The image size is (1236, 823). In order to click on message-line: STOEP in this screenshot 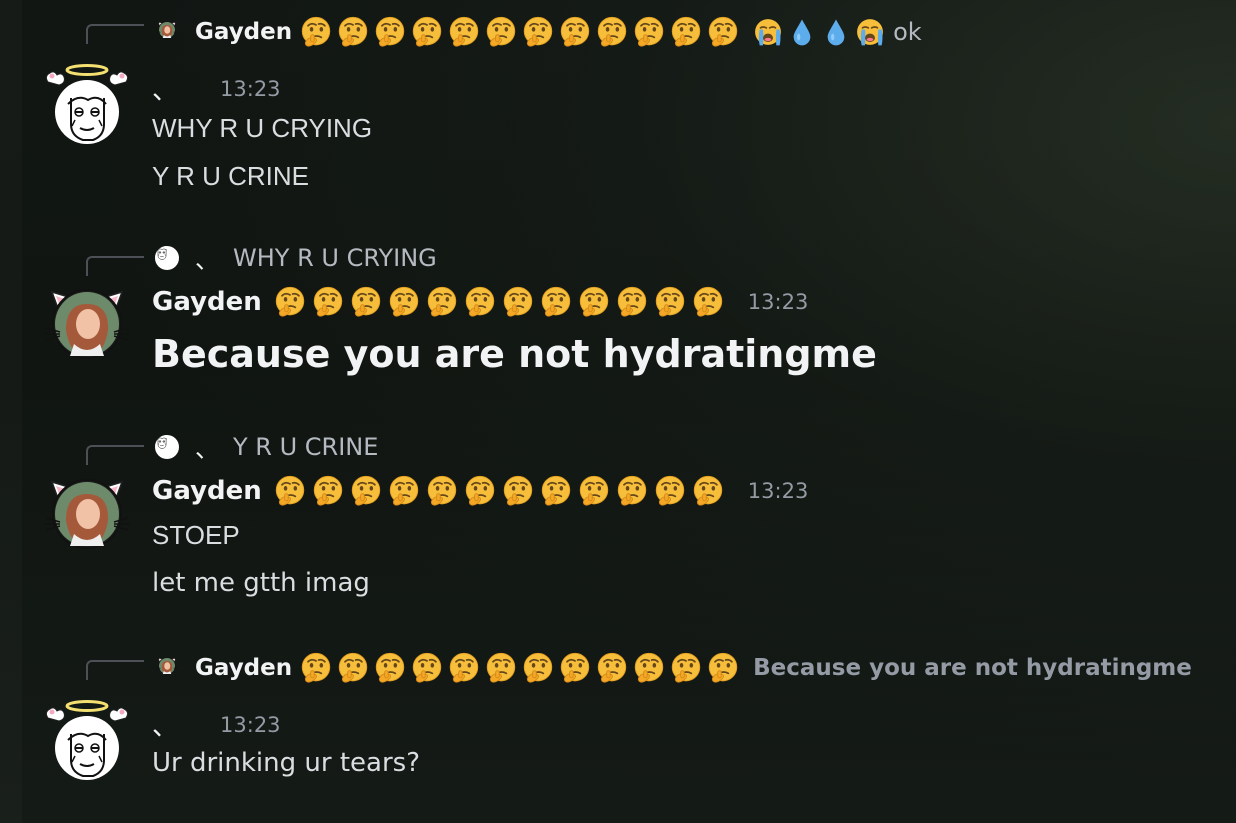, I will do `click(196, 535)`.